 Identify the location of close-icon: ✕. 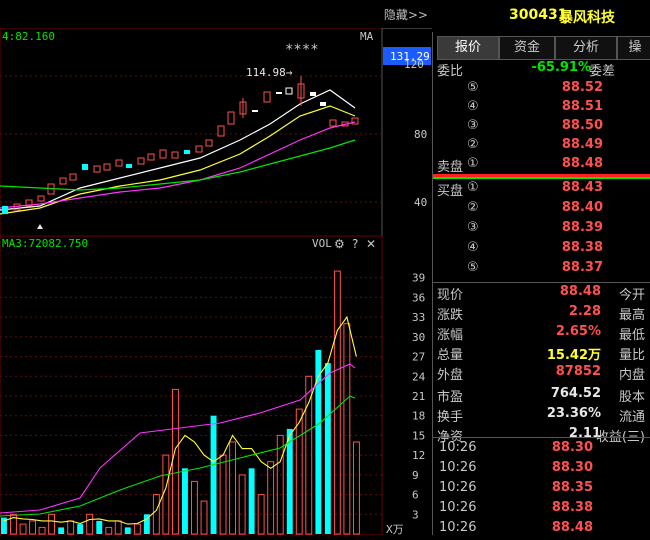
(371, 244).